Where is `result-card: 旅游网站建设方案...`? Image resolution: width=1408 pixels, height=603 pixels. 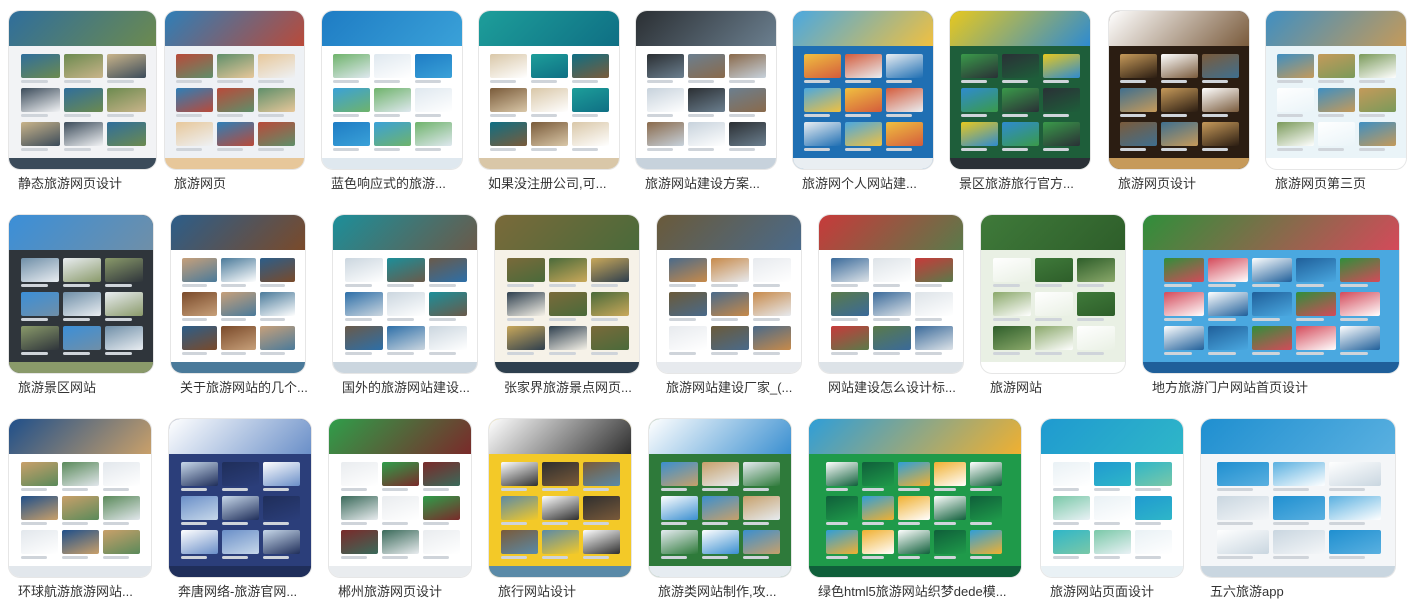
result-card: 旅游网站建设方案... is located at coordinates (706, 103).